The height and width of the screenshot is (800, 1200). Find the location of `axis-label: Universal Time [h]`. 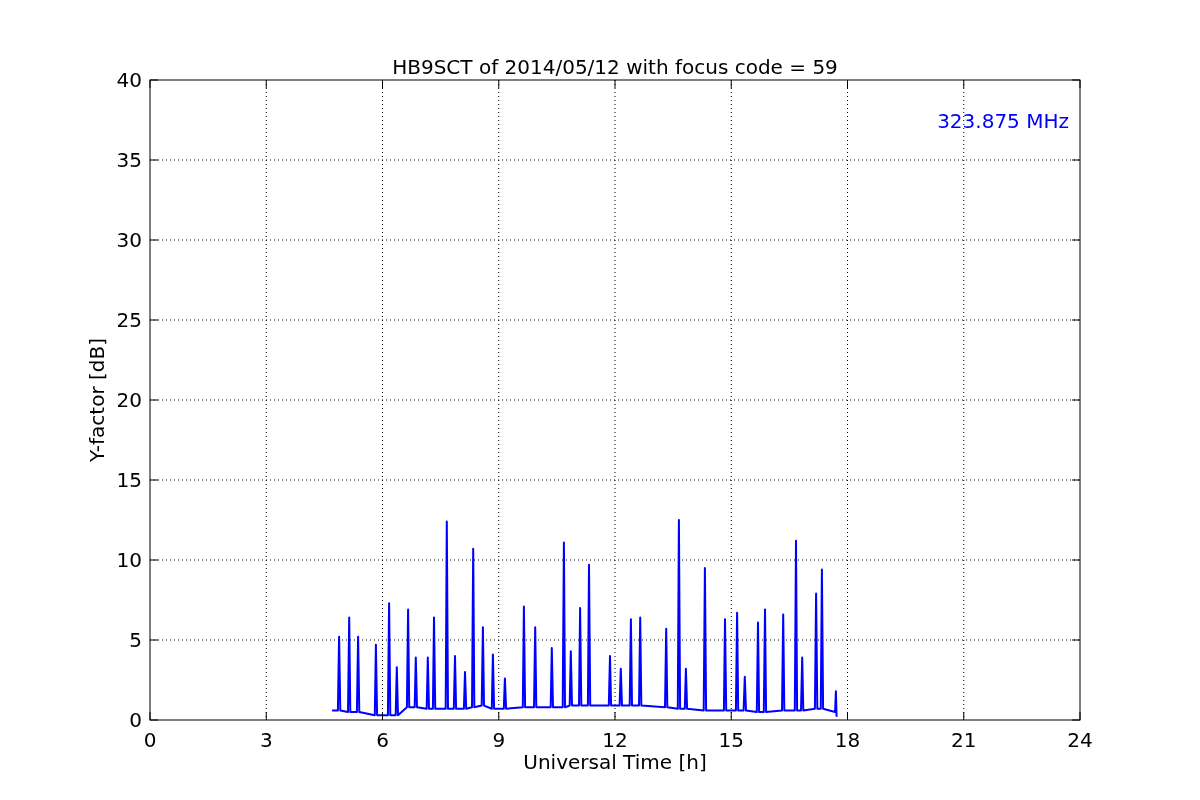

axis-label: Universal Time [h] is located at coordinates (615, 762).